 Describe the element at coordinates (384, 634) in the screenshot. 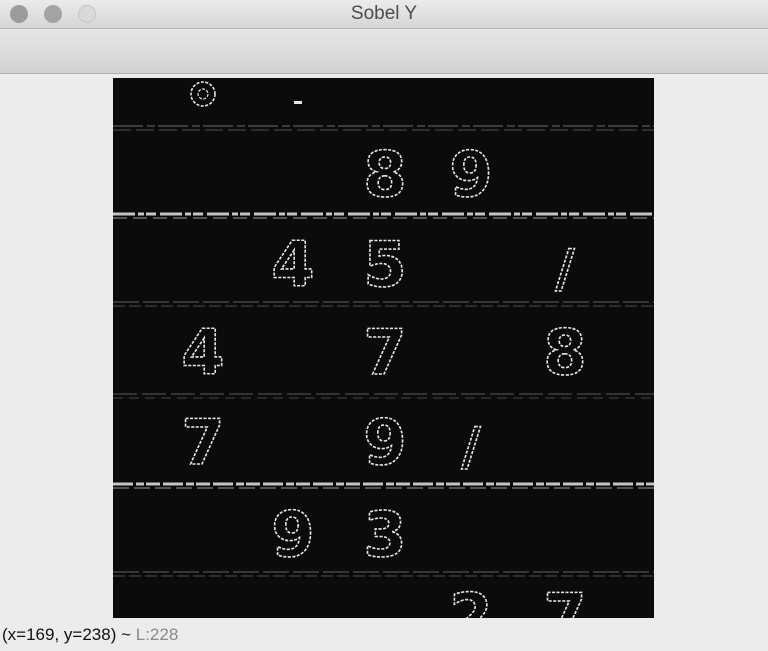

I see `status-bar: (x=169, y=238) ~ L:228` at that location.